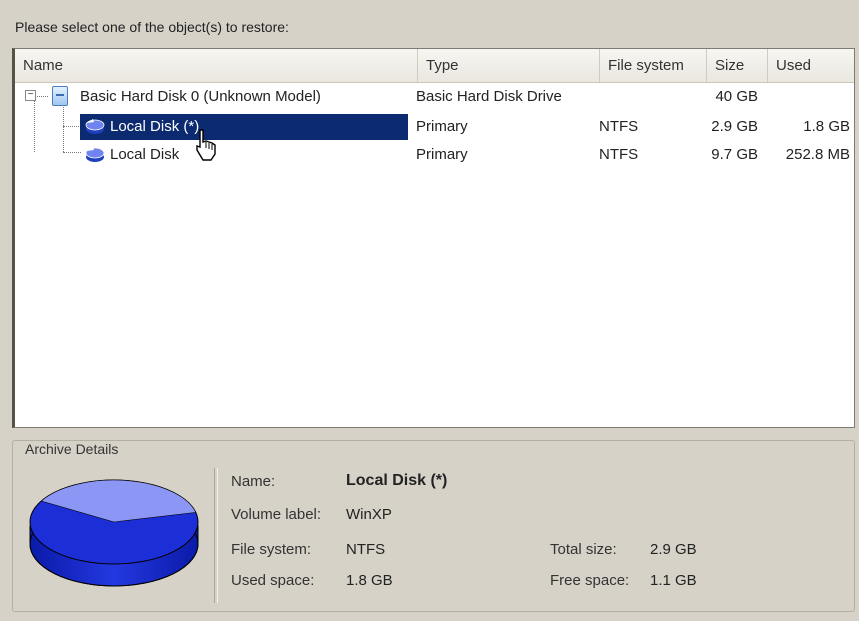  What do you see at coordinates (736, 96) in the screenshot?
I see `row-size: 40 GB` at bounding box center [736, 96].